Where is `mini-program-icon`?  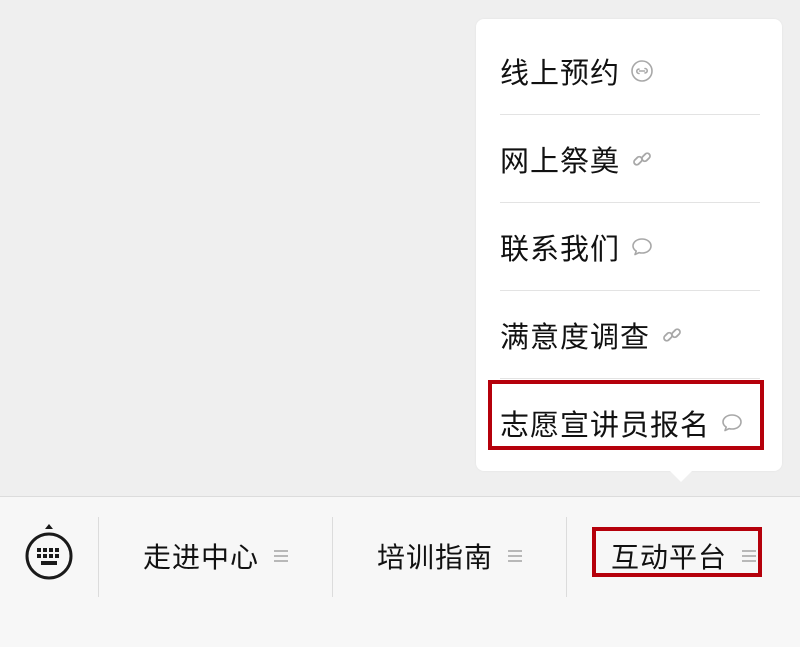
mini-program-icon is located at coordinates (642, 71).